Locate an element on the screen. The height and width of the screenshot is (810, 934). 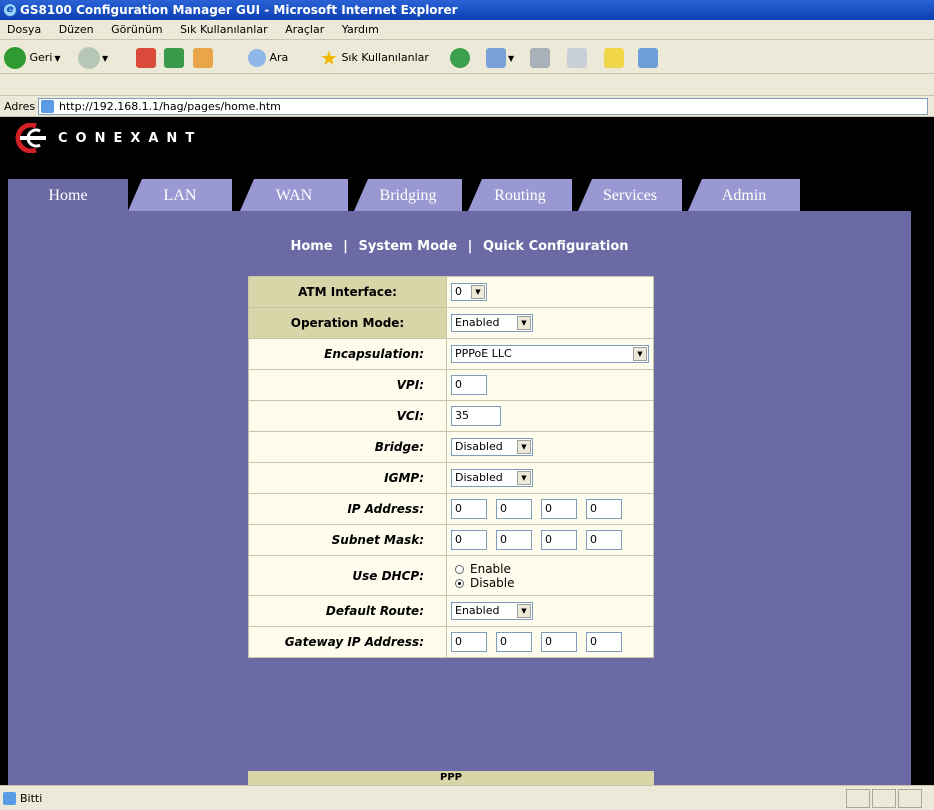
tab-admin: Admin is located at coordinates (744, 195).